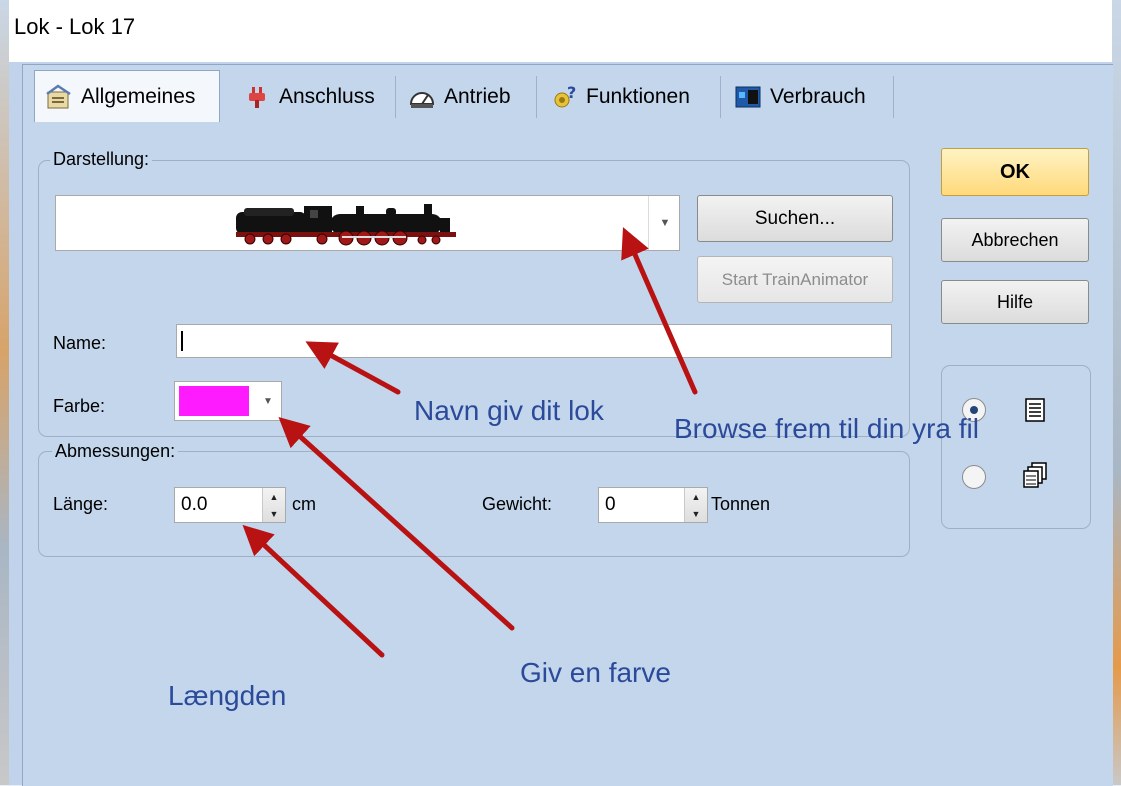  What do you see at coordinates (313, 591) in the screenshot?
I see `arrow-to-length` at bounding box center [313, 591].